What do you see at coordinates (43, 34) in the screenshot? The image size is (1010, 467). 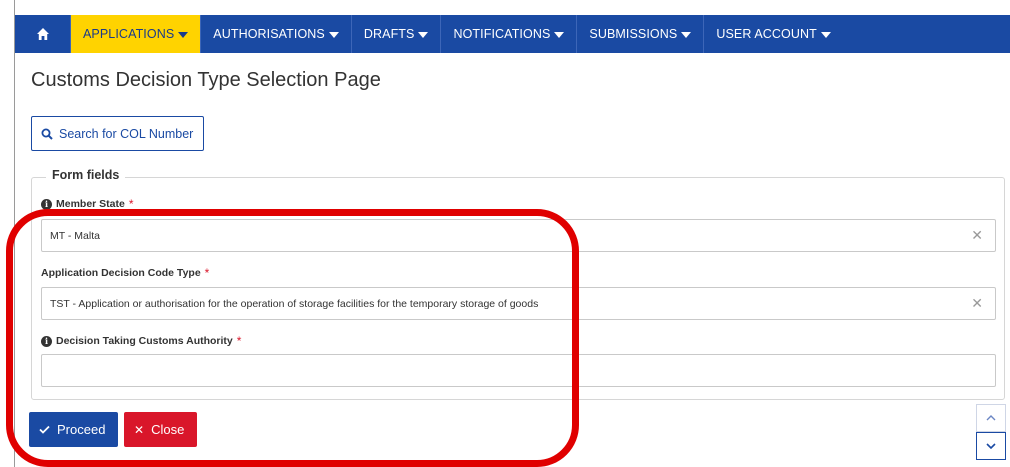 I see `home-icon` at bounding box center [43, 34].